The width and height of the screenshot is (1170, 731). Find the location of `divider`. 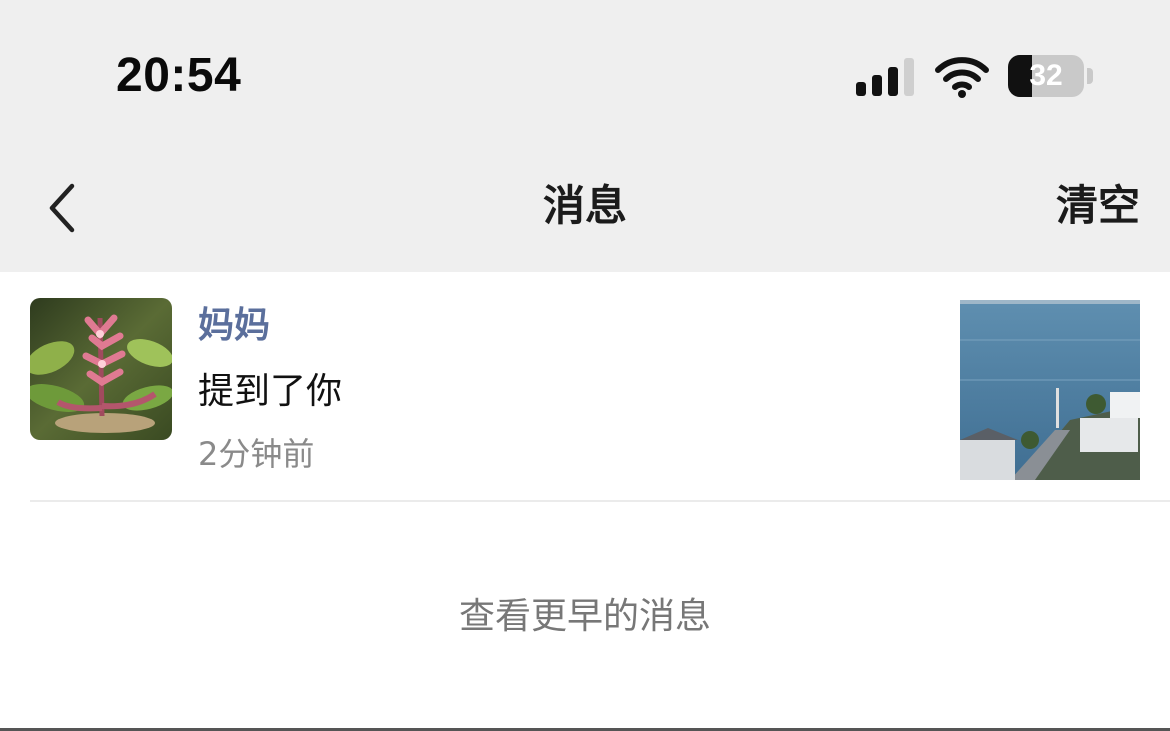

divider is located at coordinates (600, 501).